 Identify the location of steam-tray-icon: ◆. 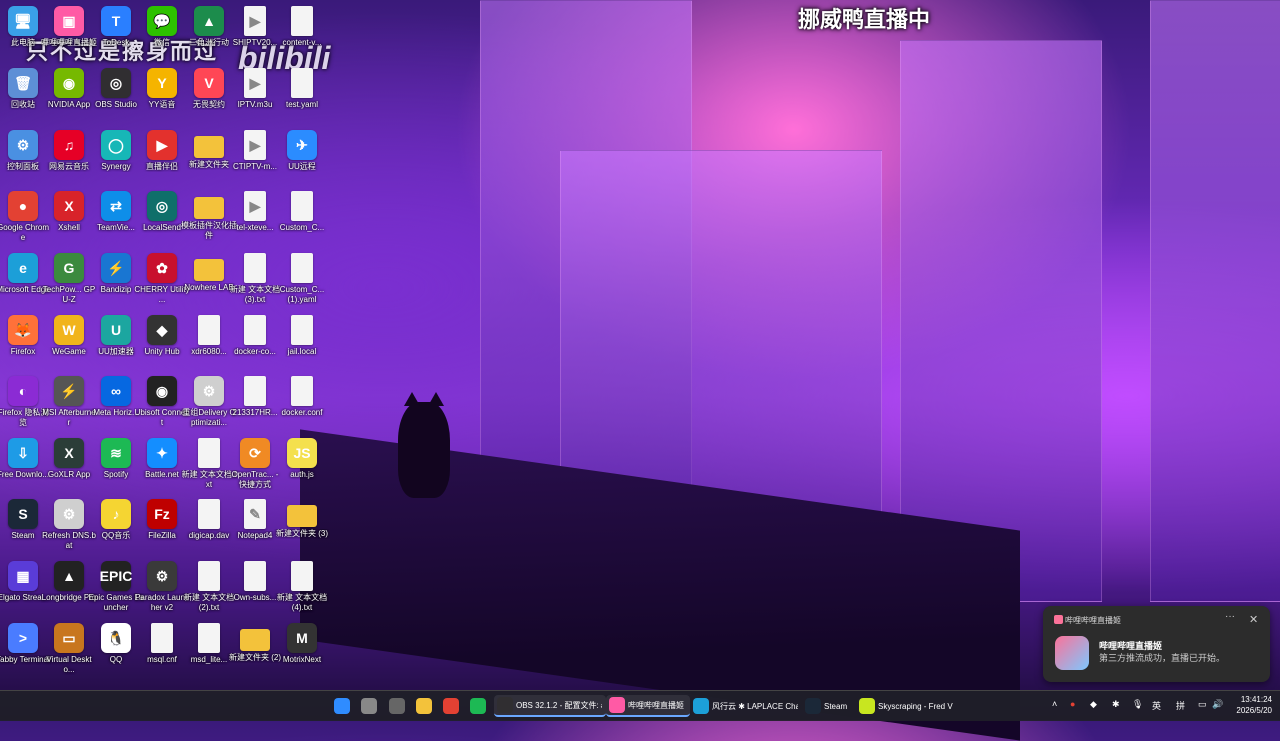
(1093, 704).